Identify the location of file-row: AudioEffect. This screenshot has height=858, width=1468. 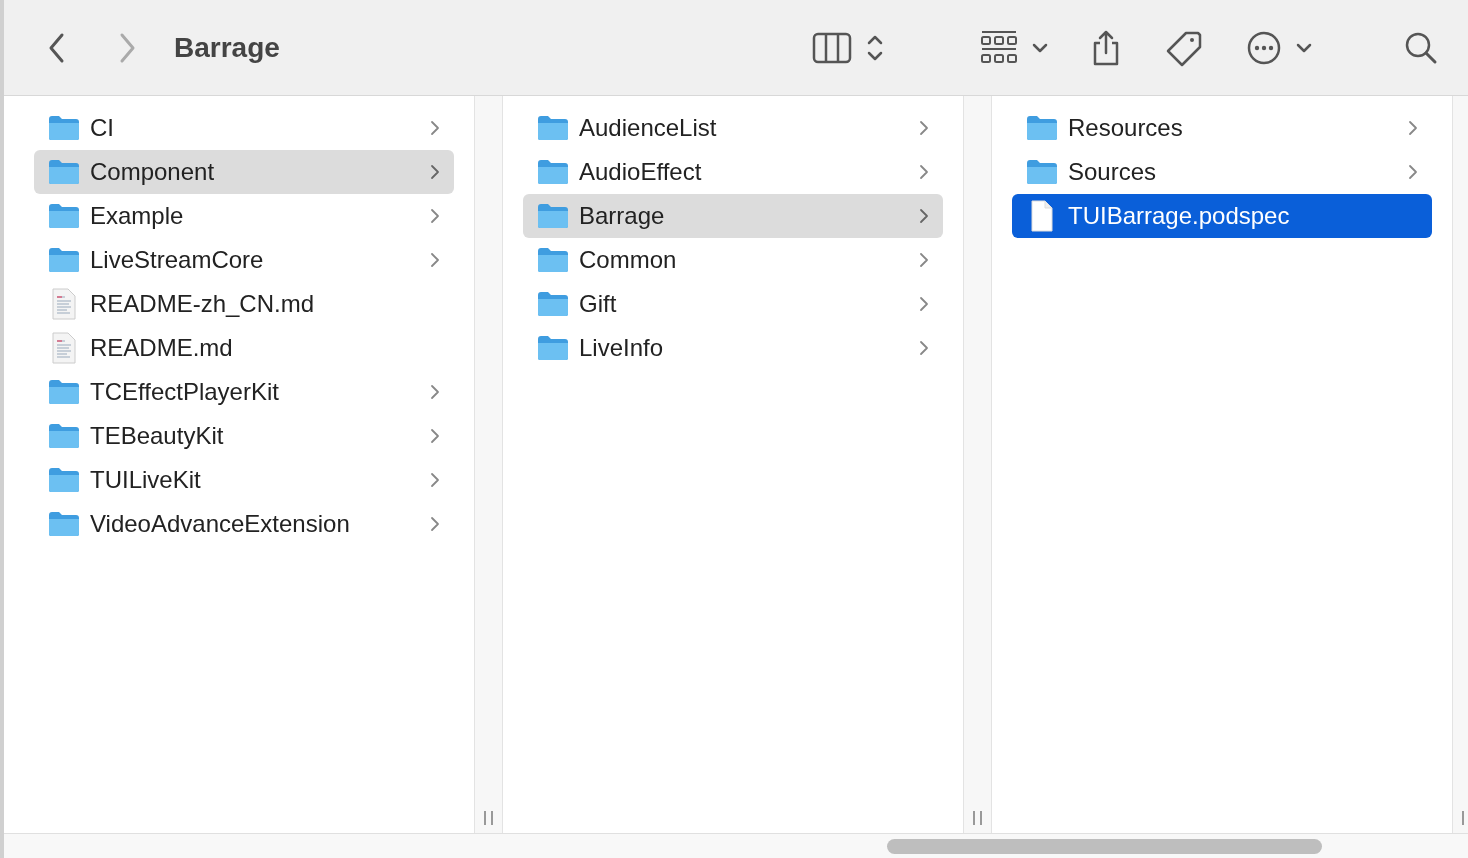
(733, 172).